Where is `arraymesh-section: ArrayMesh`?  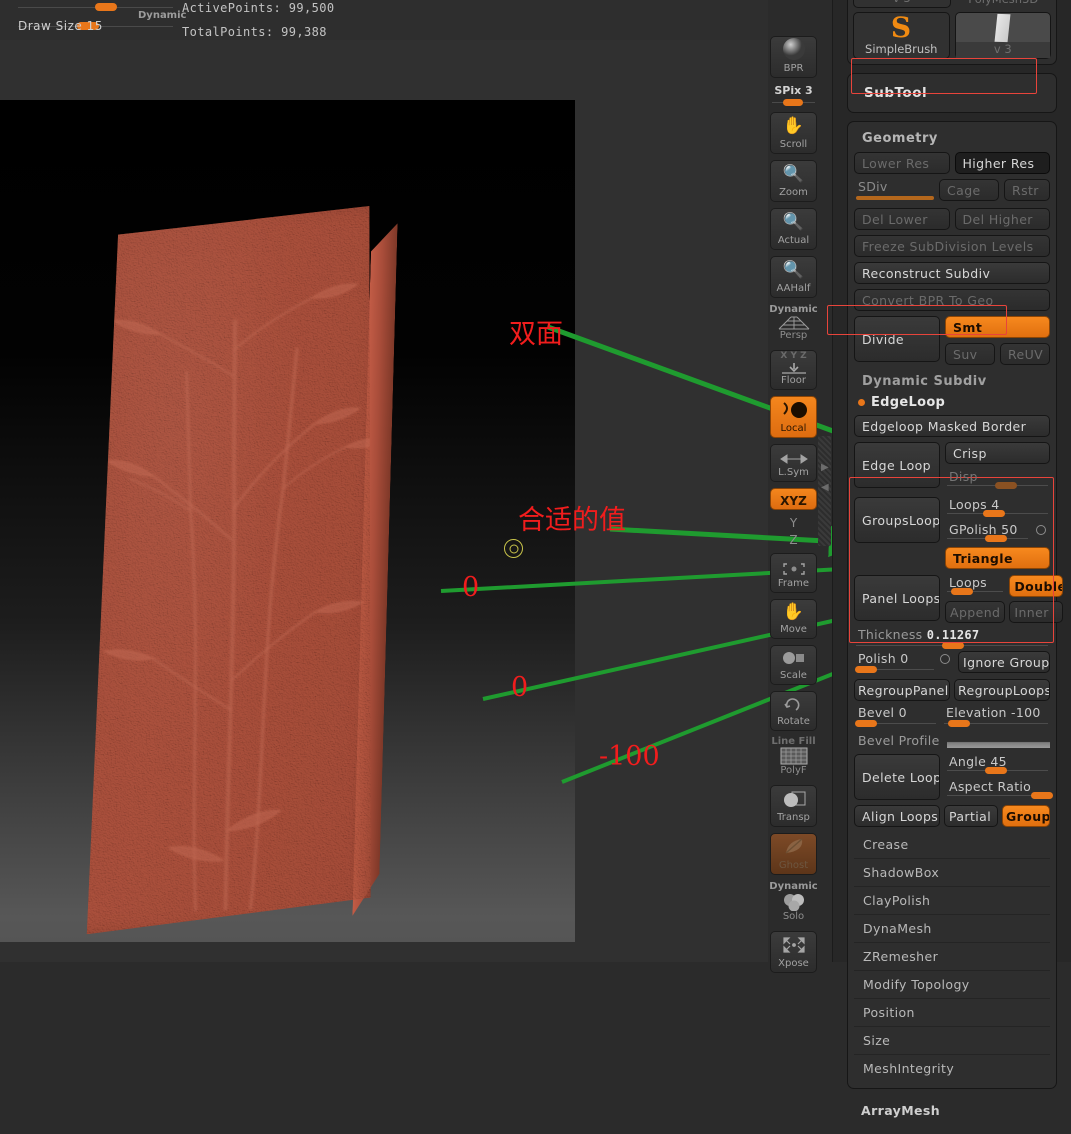
arraymesh-section: ArrayMesh is located at coordinates (952, 1103).